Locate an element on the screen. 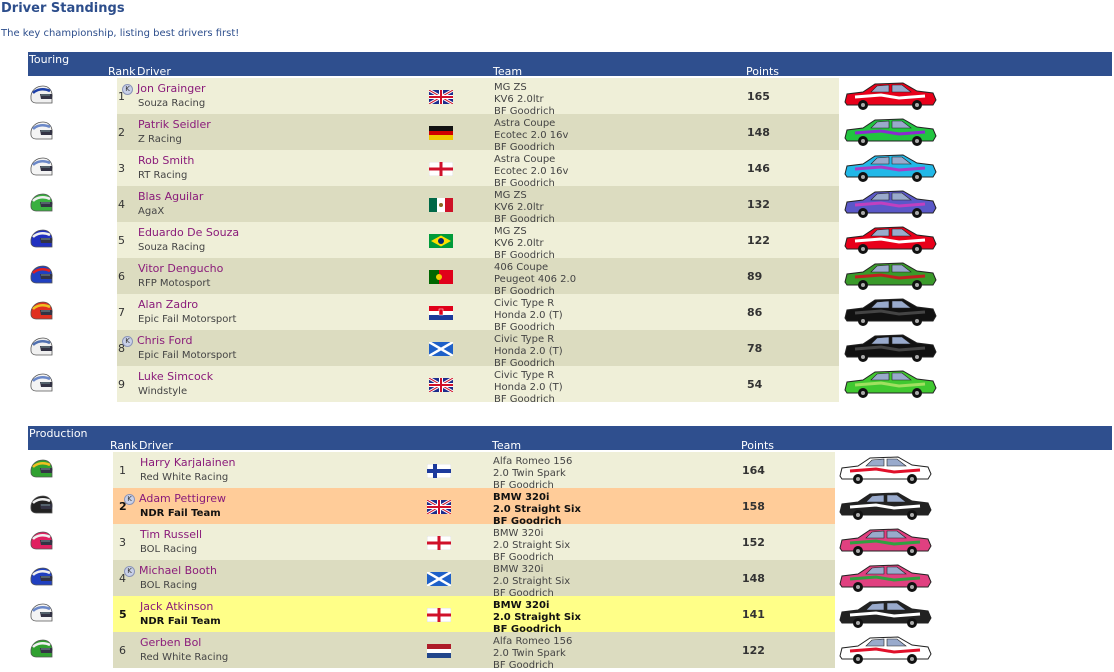 The image size is (1114, 672). driver-name-link: Rob Smith is located at coordinates (166, 160).